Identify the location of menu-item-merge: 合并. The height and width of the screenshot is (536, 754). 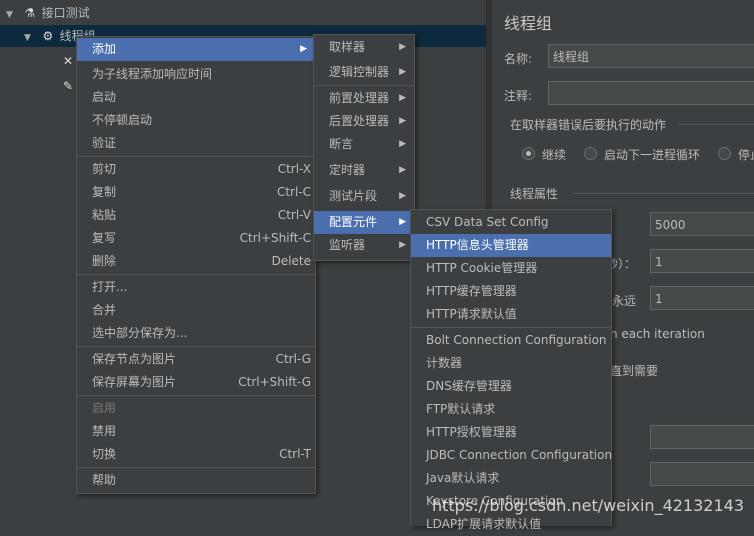
(196, 310).